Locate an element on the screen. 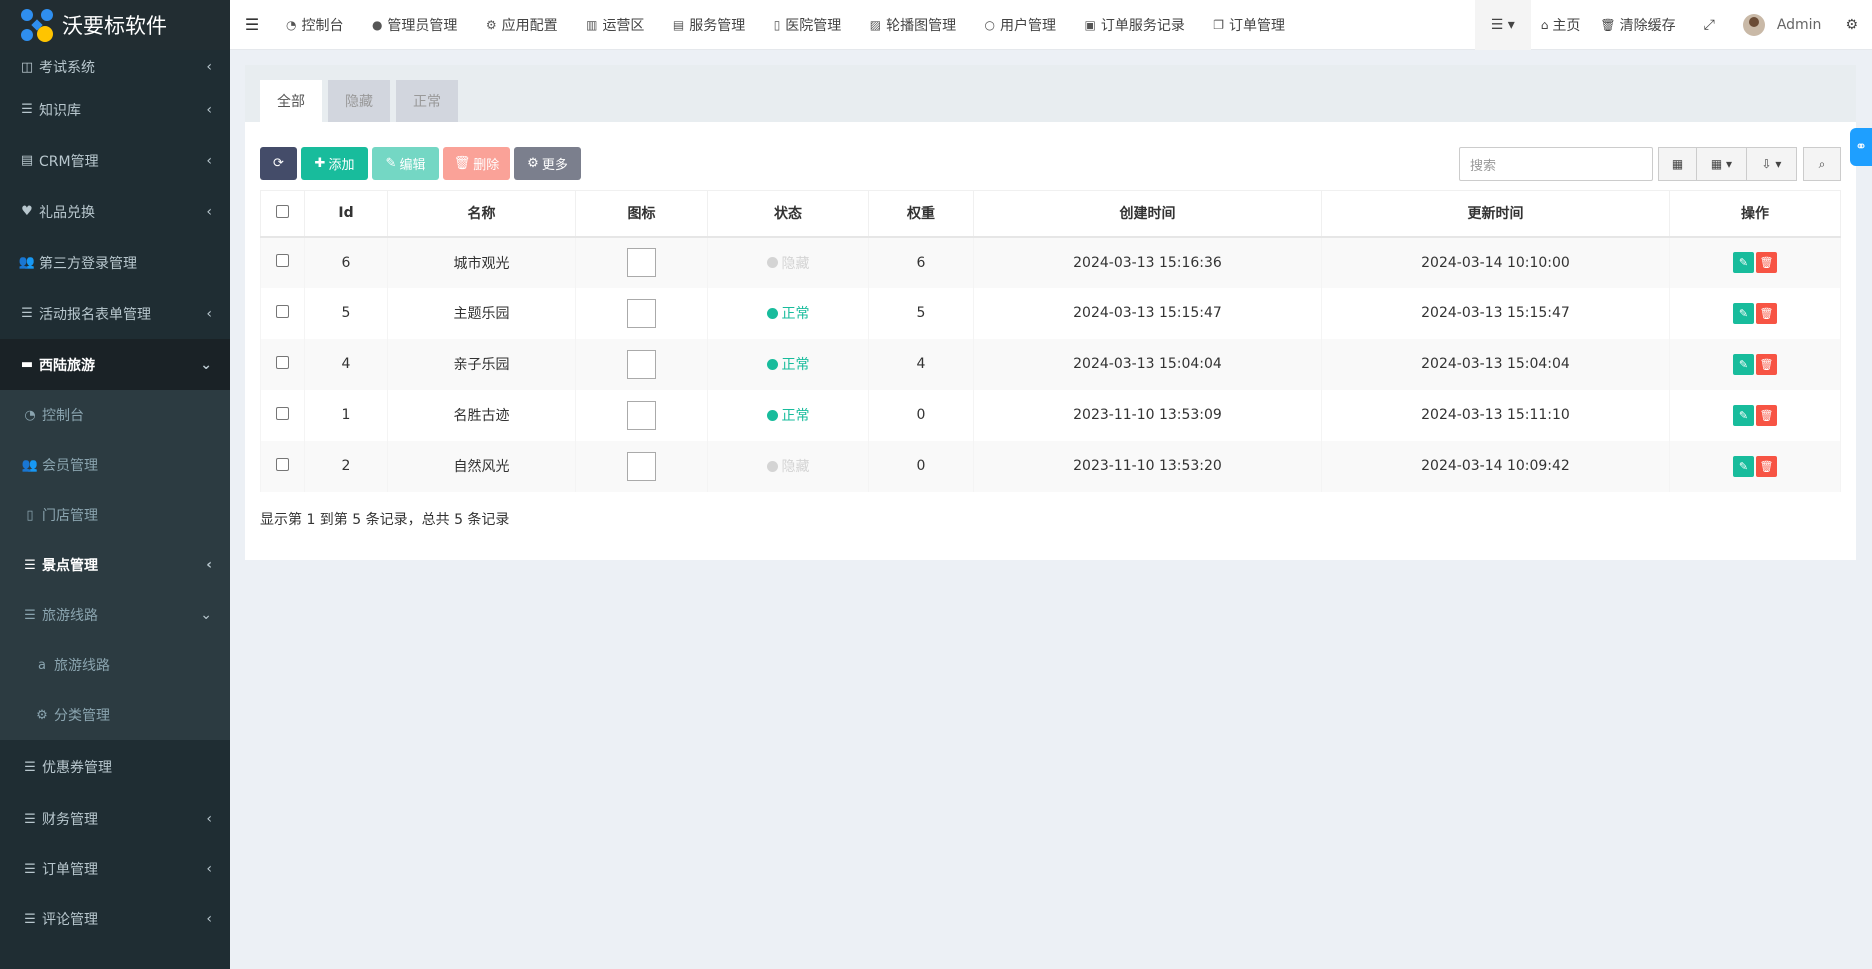 Image resolution: width=1872 pixels, height=969 pixels. topnav-operation: ▥ 运营区 is located at coordinates (615, 25).